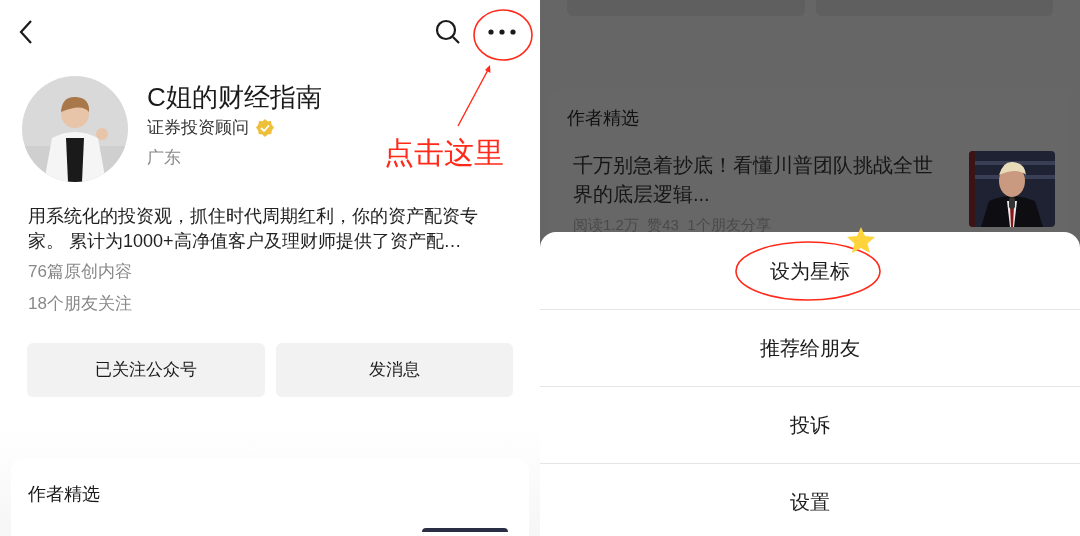 Image resolution: width=1080 pixels, height=536 pixels. I want to click on profile-button: 发消息, so click(394, 370).